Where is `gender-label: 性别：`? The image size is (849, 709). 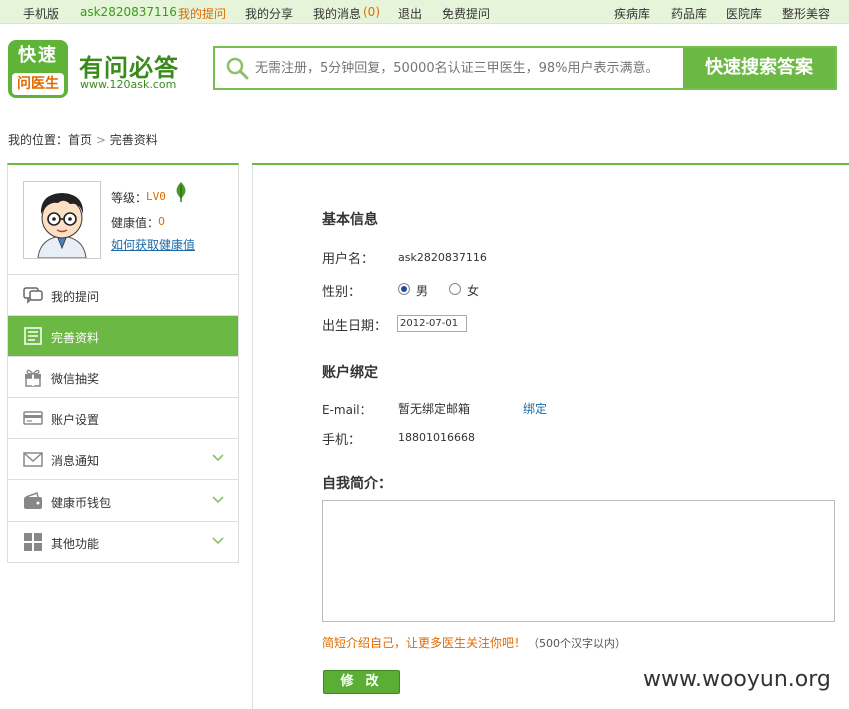
gender-label: 性别： is located at coordinates (342, 292).